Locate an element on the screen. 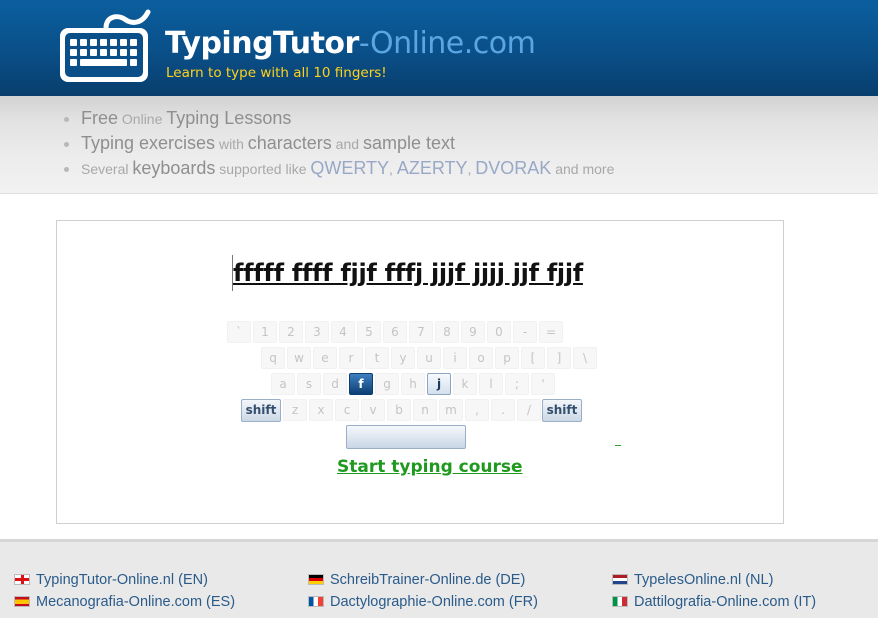 The width and height of the screenshot is (878, 618). footer-link-es: Mecanografia-Online.com (ES) is located at coordinates (124, 602).